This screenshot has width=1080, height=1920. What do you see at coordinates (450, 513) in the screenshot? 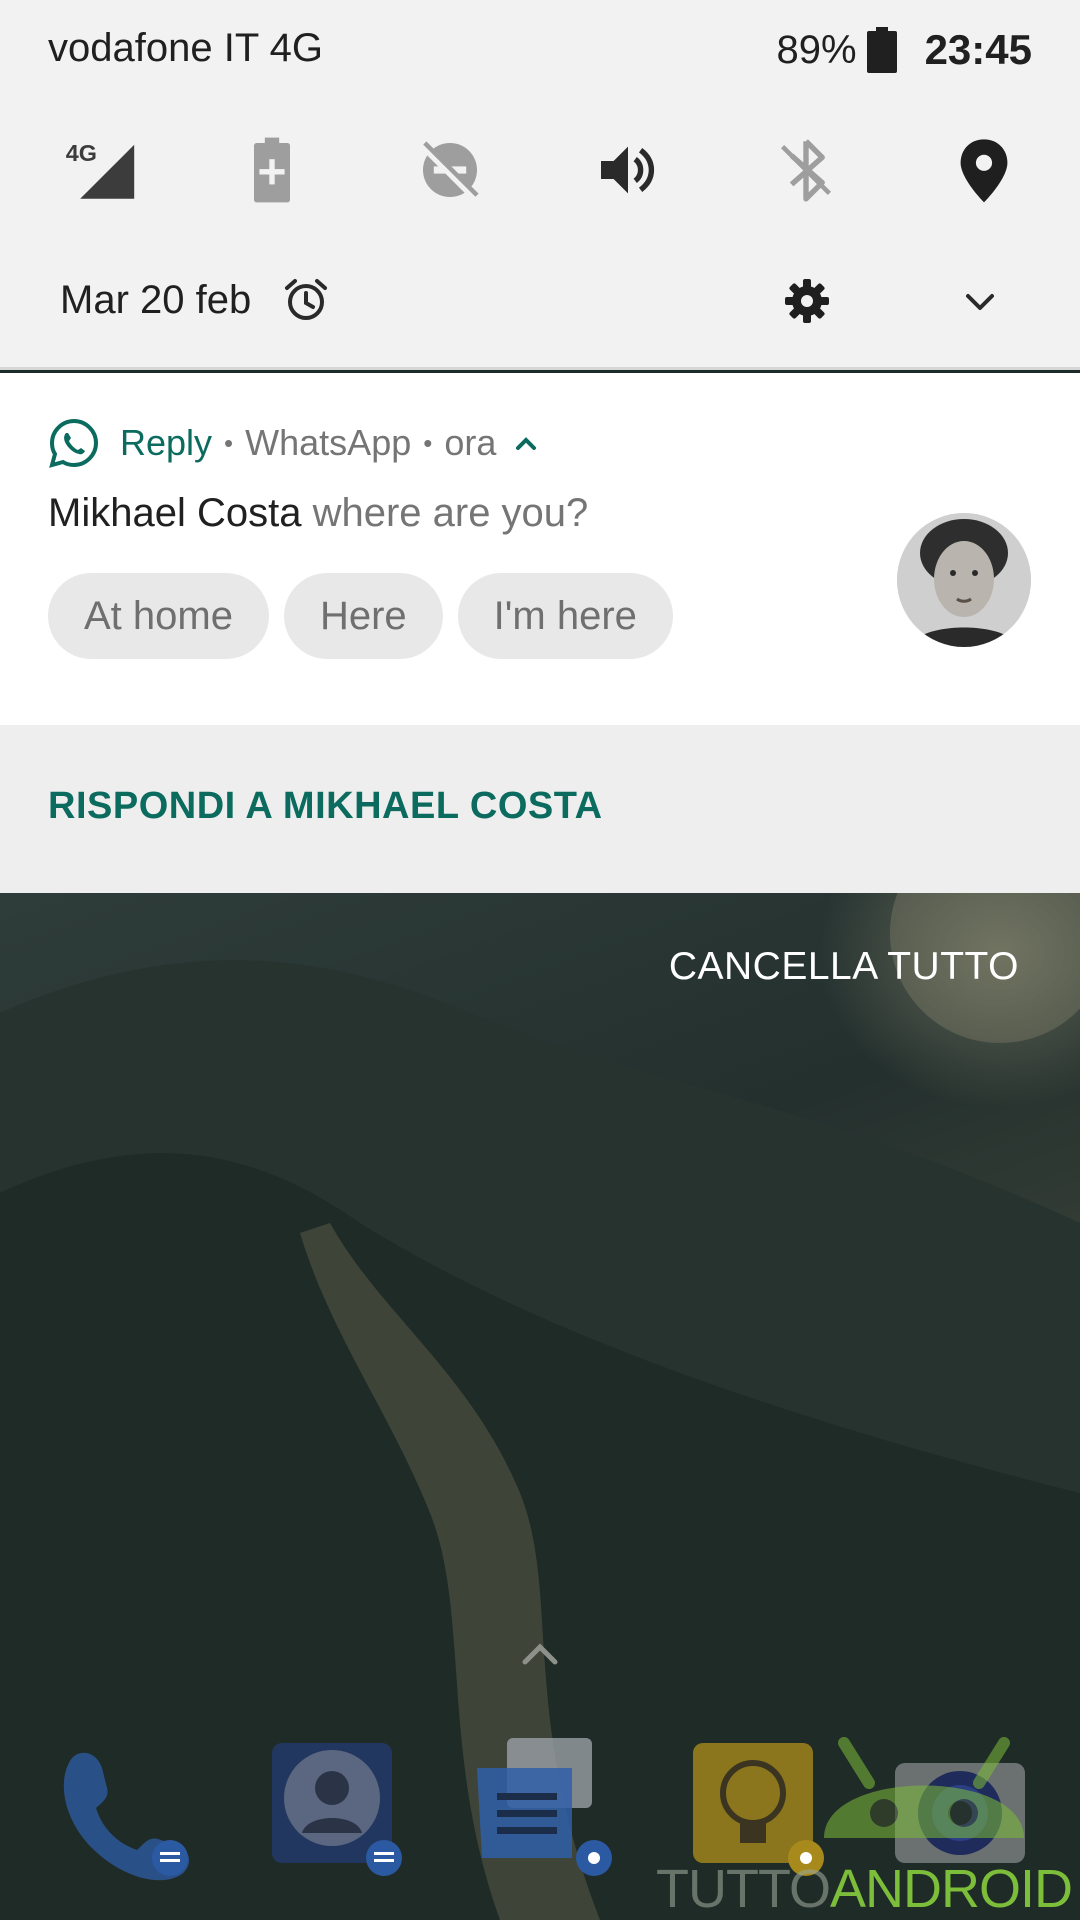
I see `message-text: where are you?` at bounding box center [450, 513].